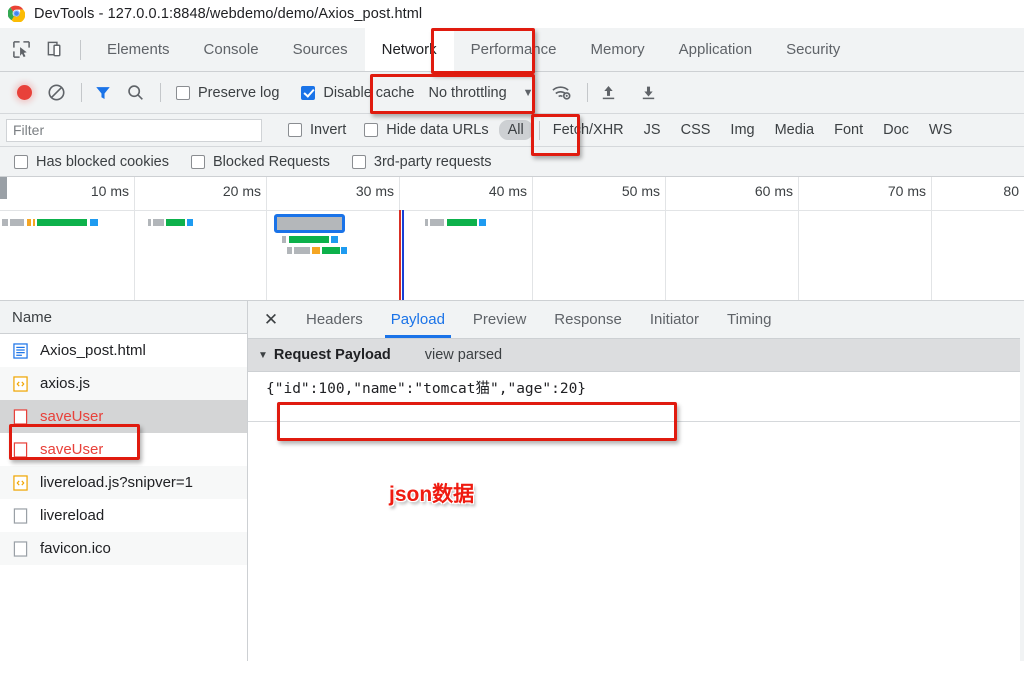  Describe the element at coordinates (742, 130) in the screenshot. I see `type-filter-img: Img` at that location.